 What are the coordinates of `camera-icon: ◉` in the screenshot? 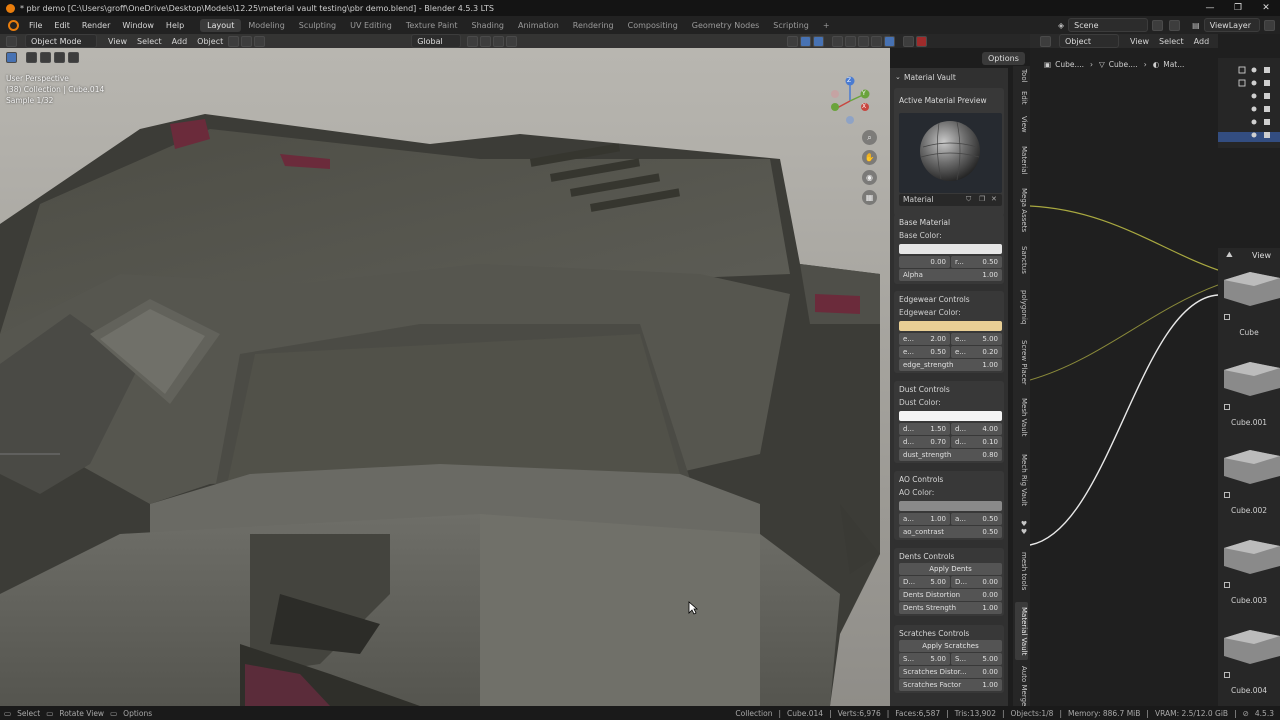 It's located at (869, 177).